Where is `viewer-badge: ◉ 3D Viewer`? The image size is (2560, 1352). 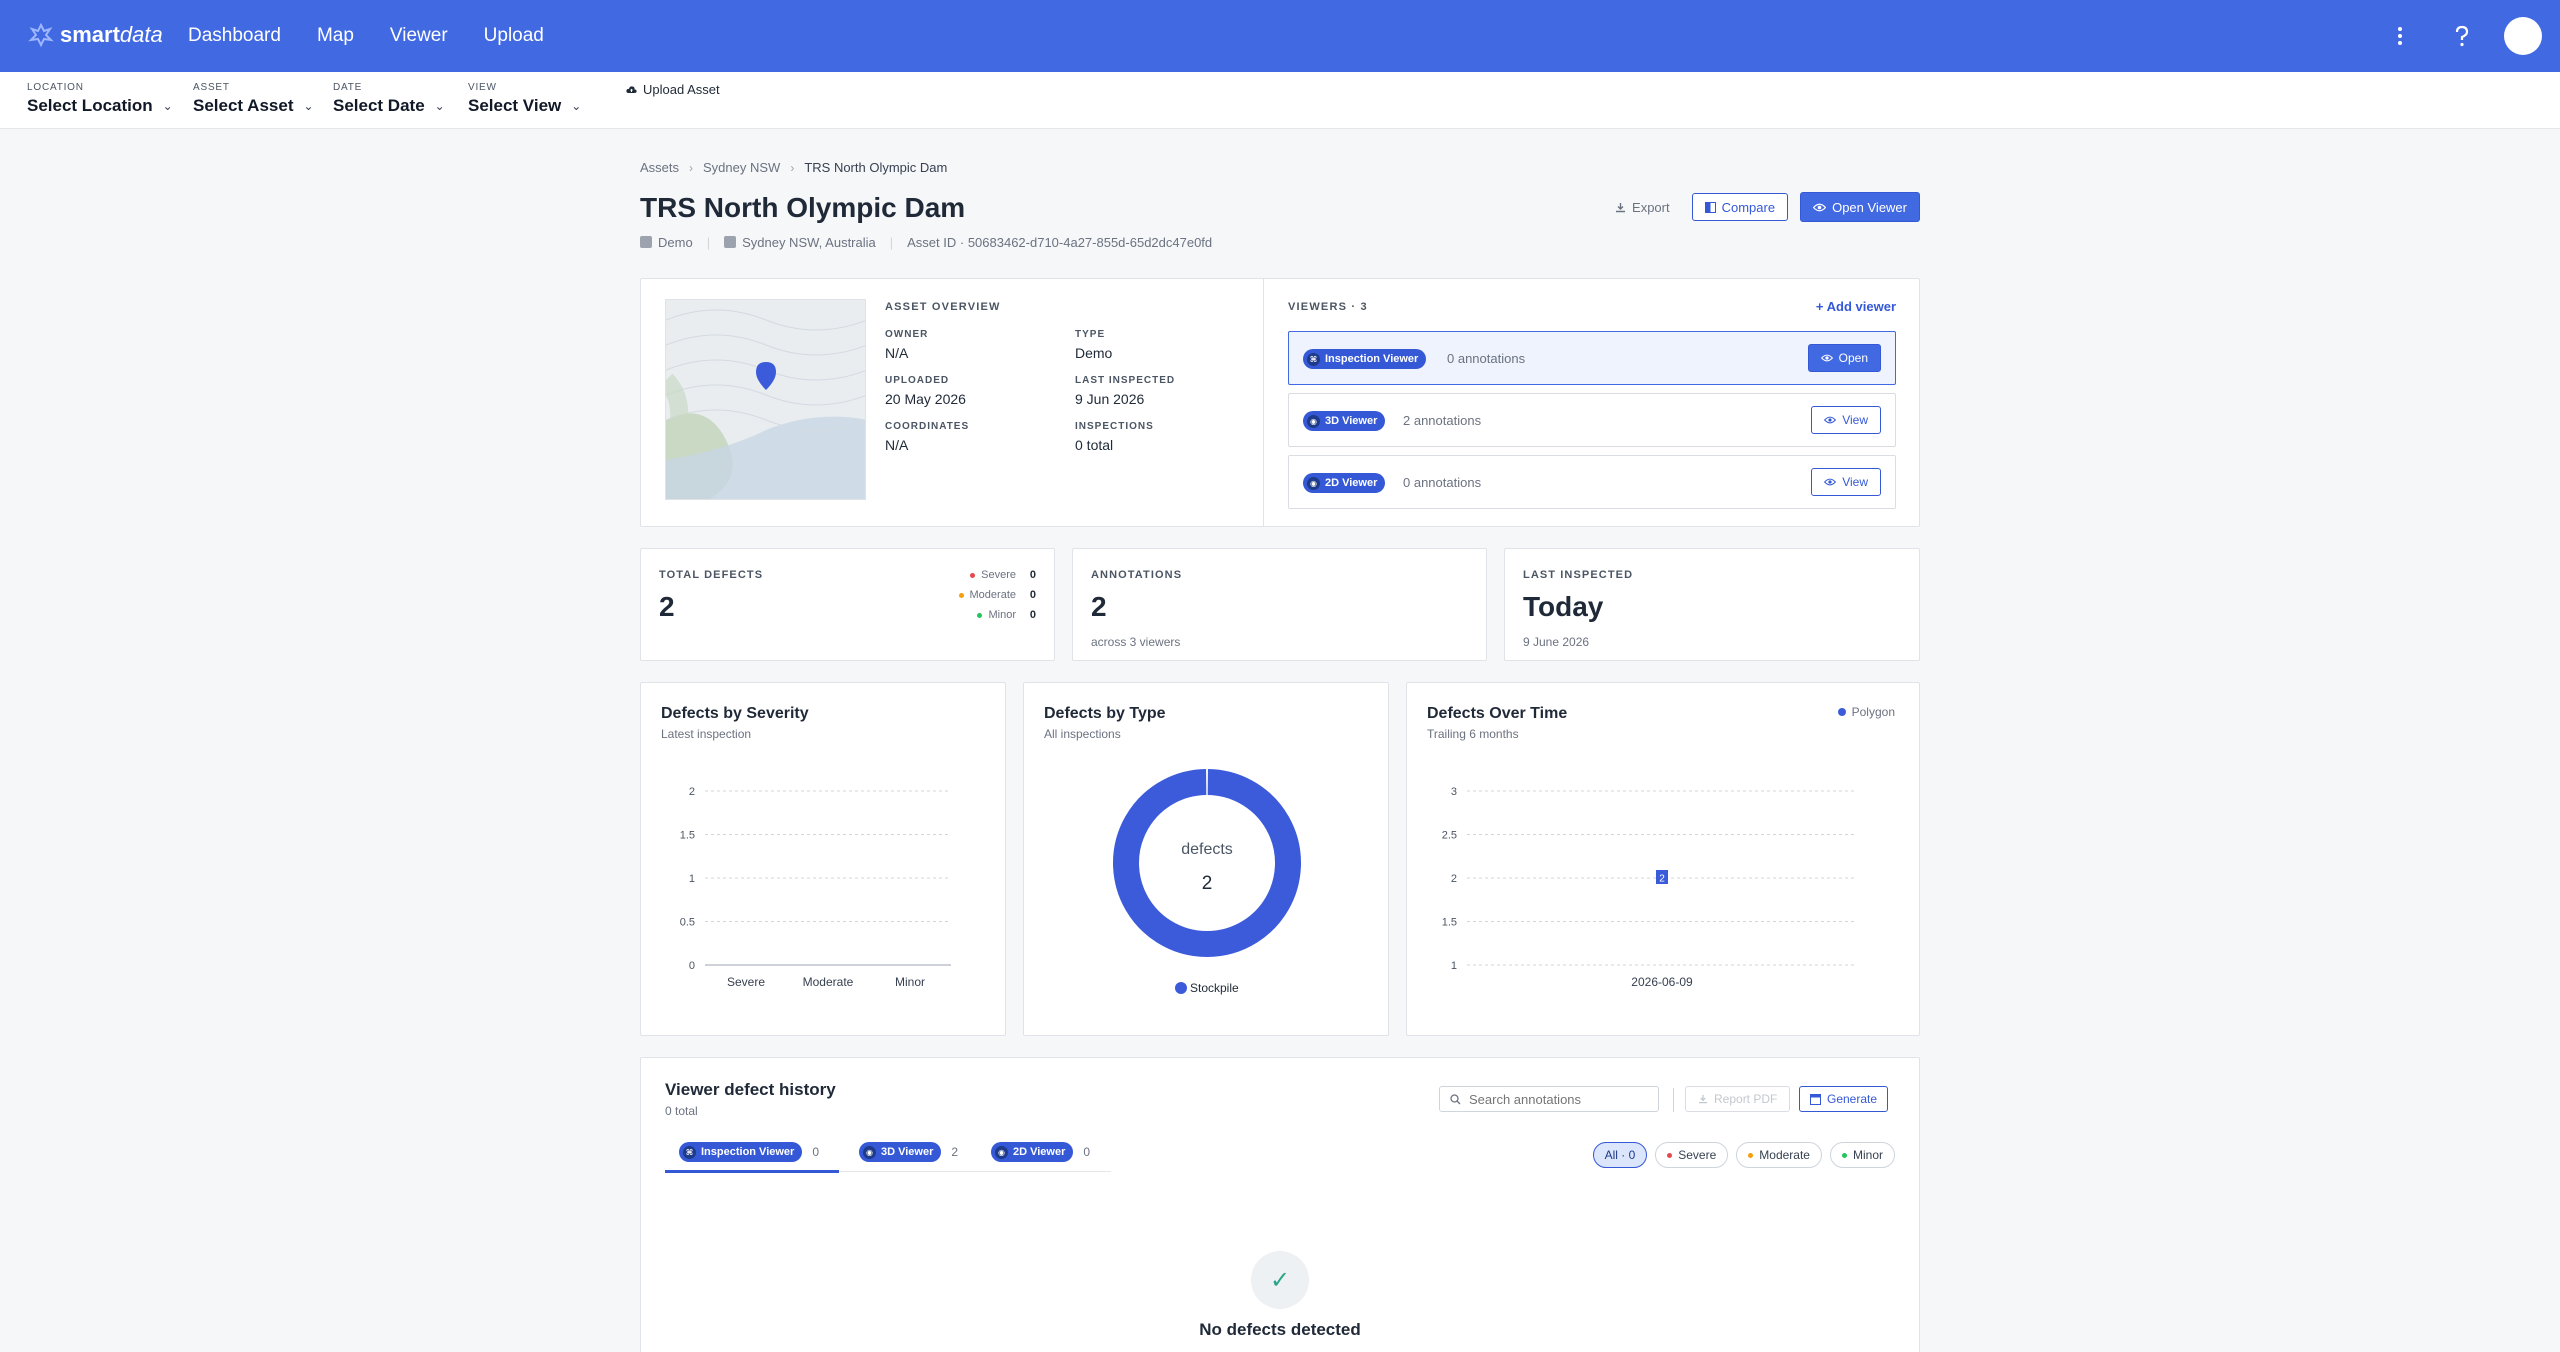 viewer-badge: ◉ 3D Viewer is located at coordinates (1344, 421).